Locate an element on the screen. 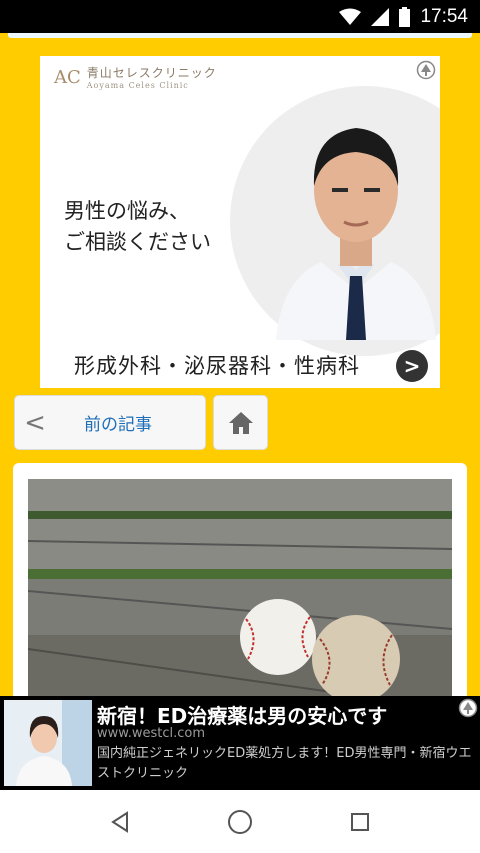 The image size is (480, 853). status-time: 17:54 is located at coordinates (444, 16).